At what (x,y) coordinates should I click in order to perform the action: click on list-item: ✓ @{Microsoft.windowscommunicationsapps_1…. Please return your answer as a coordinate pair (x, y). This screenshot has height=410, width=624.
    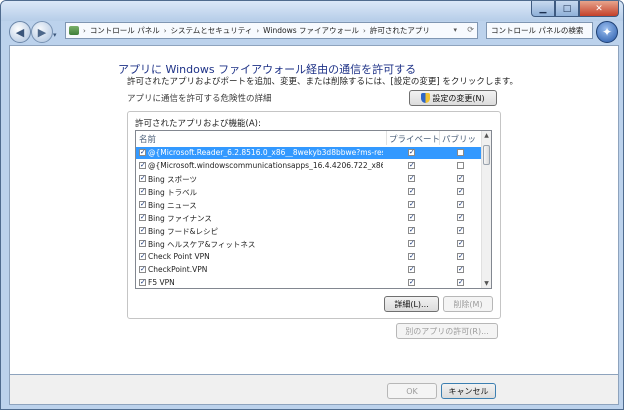
    Looking at the image, I should click on (309, 166).